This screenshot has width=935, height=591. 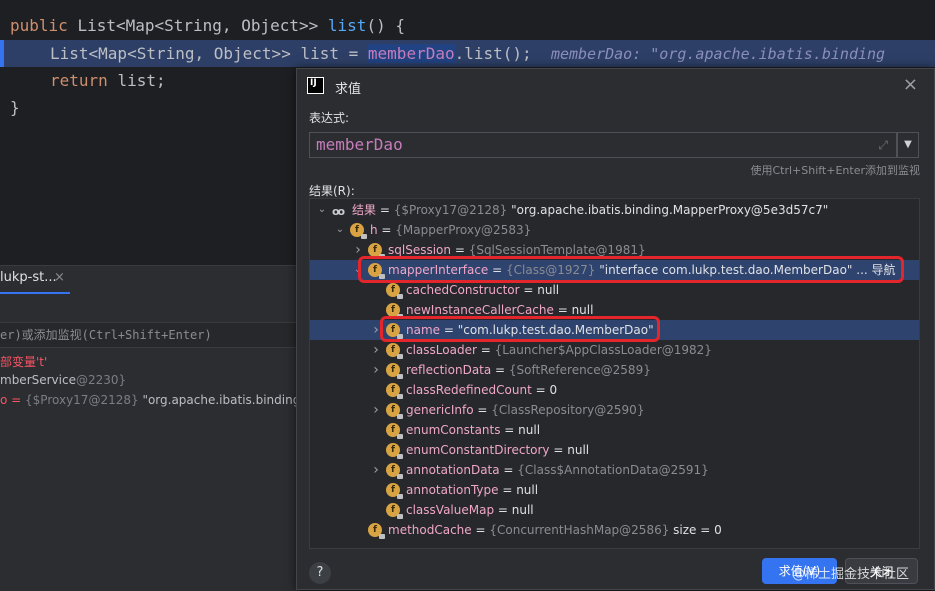 I want to click on selected-word: memberDao, so click(x=411, y=53).